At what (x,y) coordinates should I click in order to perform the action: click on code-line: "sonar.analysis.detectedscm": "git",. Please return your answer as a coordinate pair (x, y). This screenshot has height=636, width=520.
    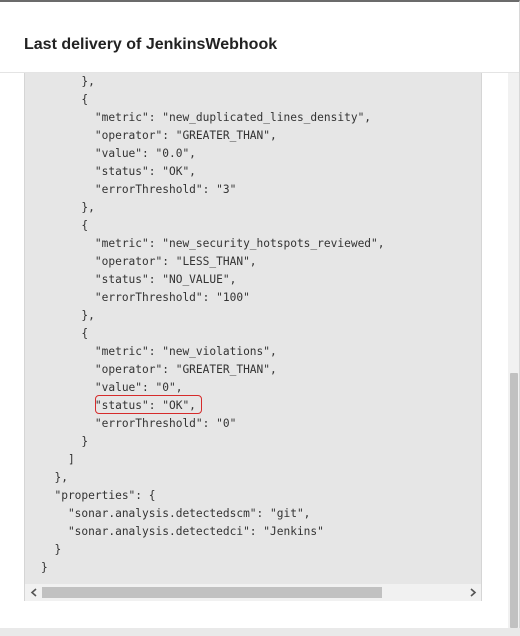
    Looking at the image, I should click on (176, 513).